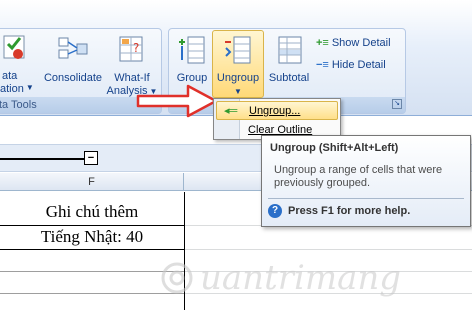  I want to click on show-detail-icon: +≡, so click(322, 43).